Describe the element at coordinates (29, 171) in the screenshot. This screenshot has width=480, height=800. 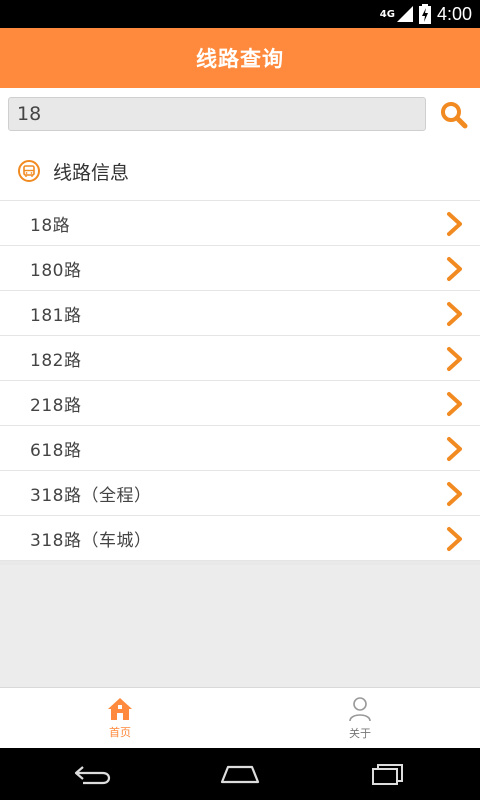
I see `bus-icon` at that location.